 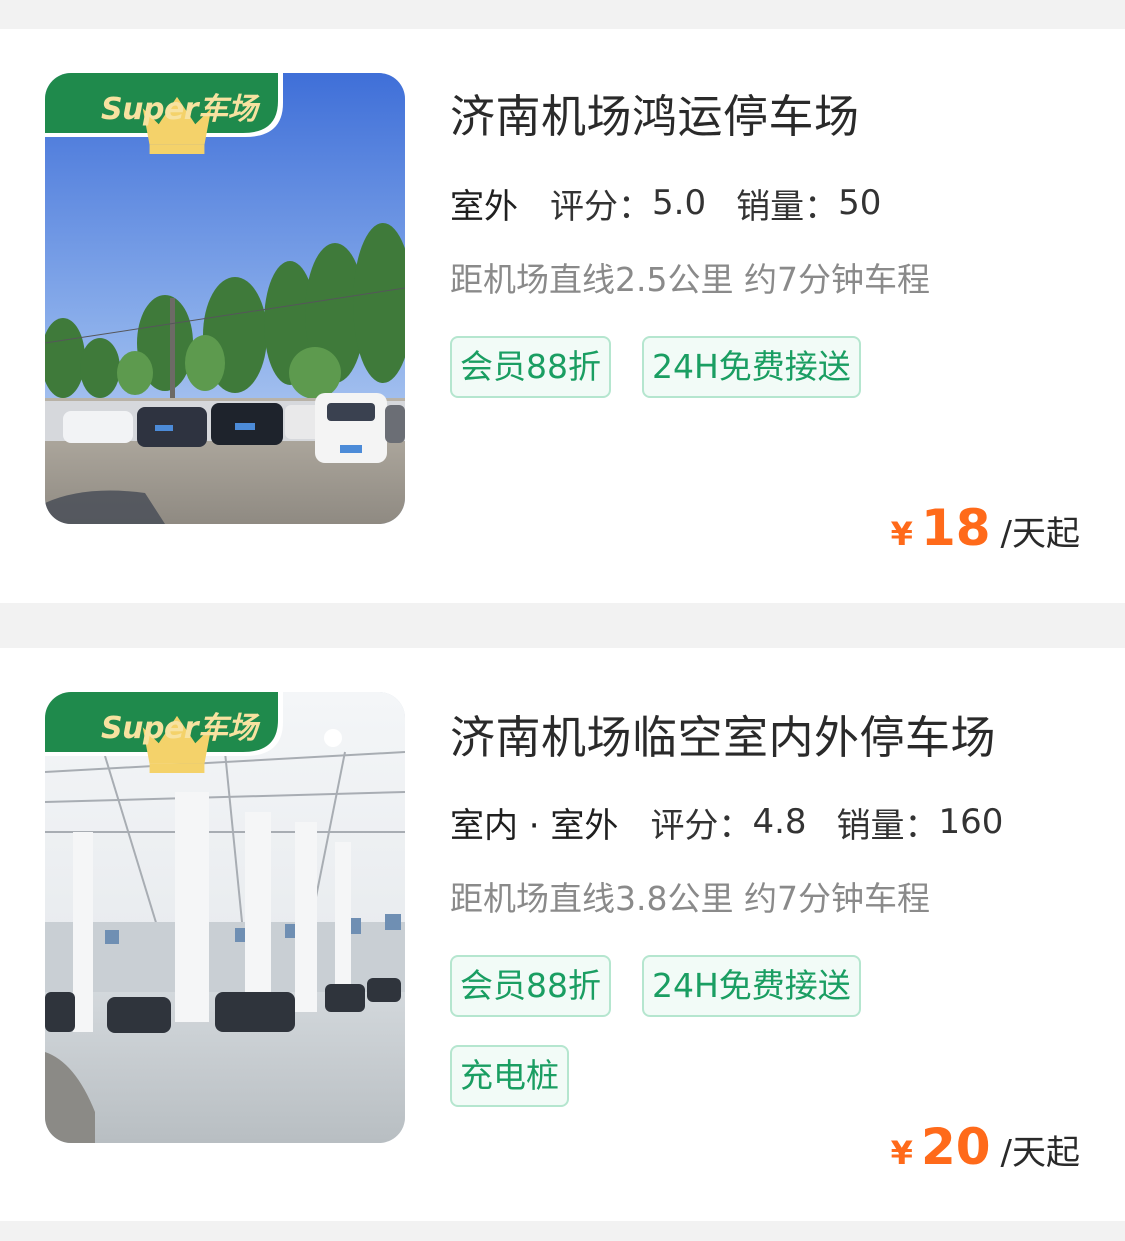 What do you see at coordinates (690, 898) in the screenshot?
I see `distance-text: 距机场直线3.8公里 约7分钟车程` at bounding box center [690, 898].